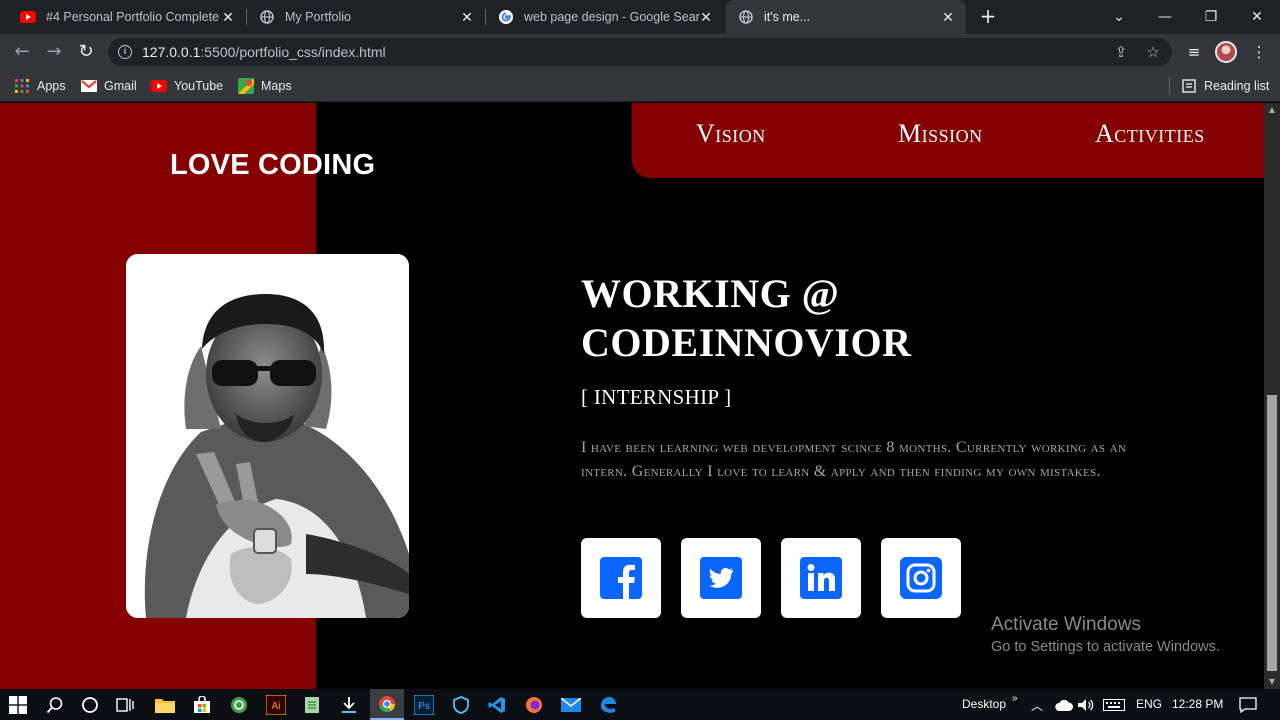 The image size is (1280, 720). I want to click on page-scrollbar: ▲ ▼, so click(1272, 396).